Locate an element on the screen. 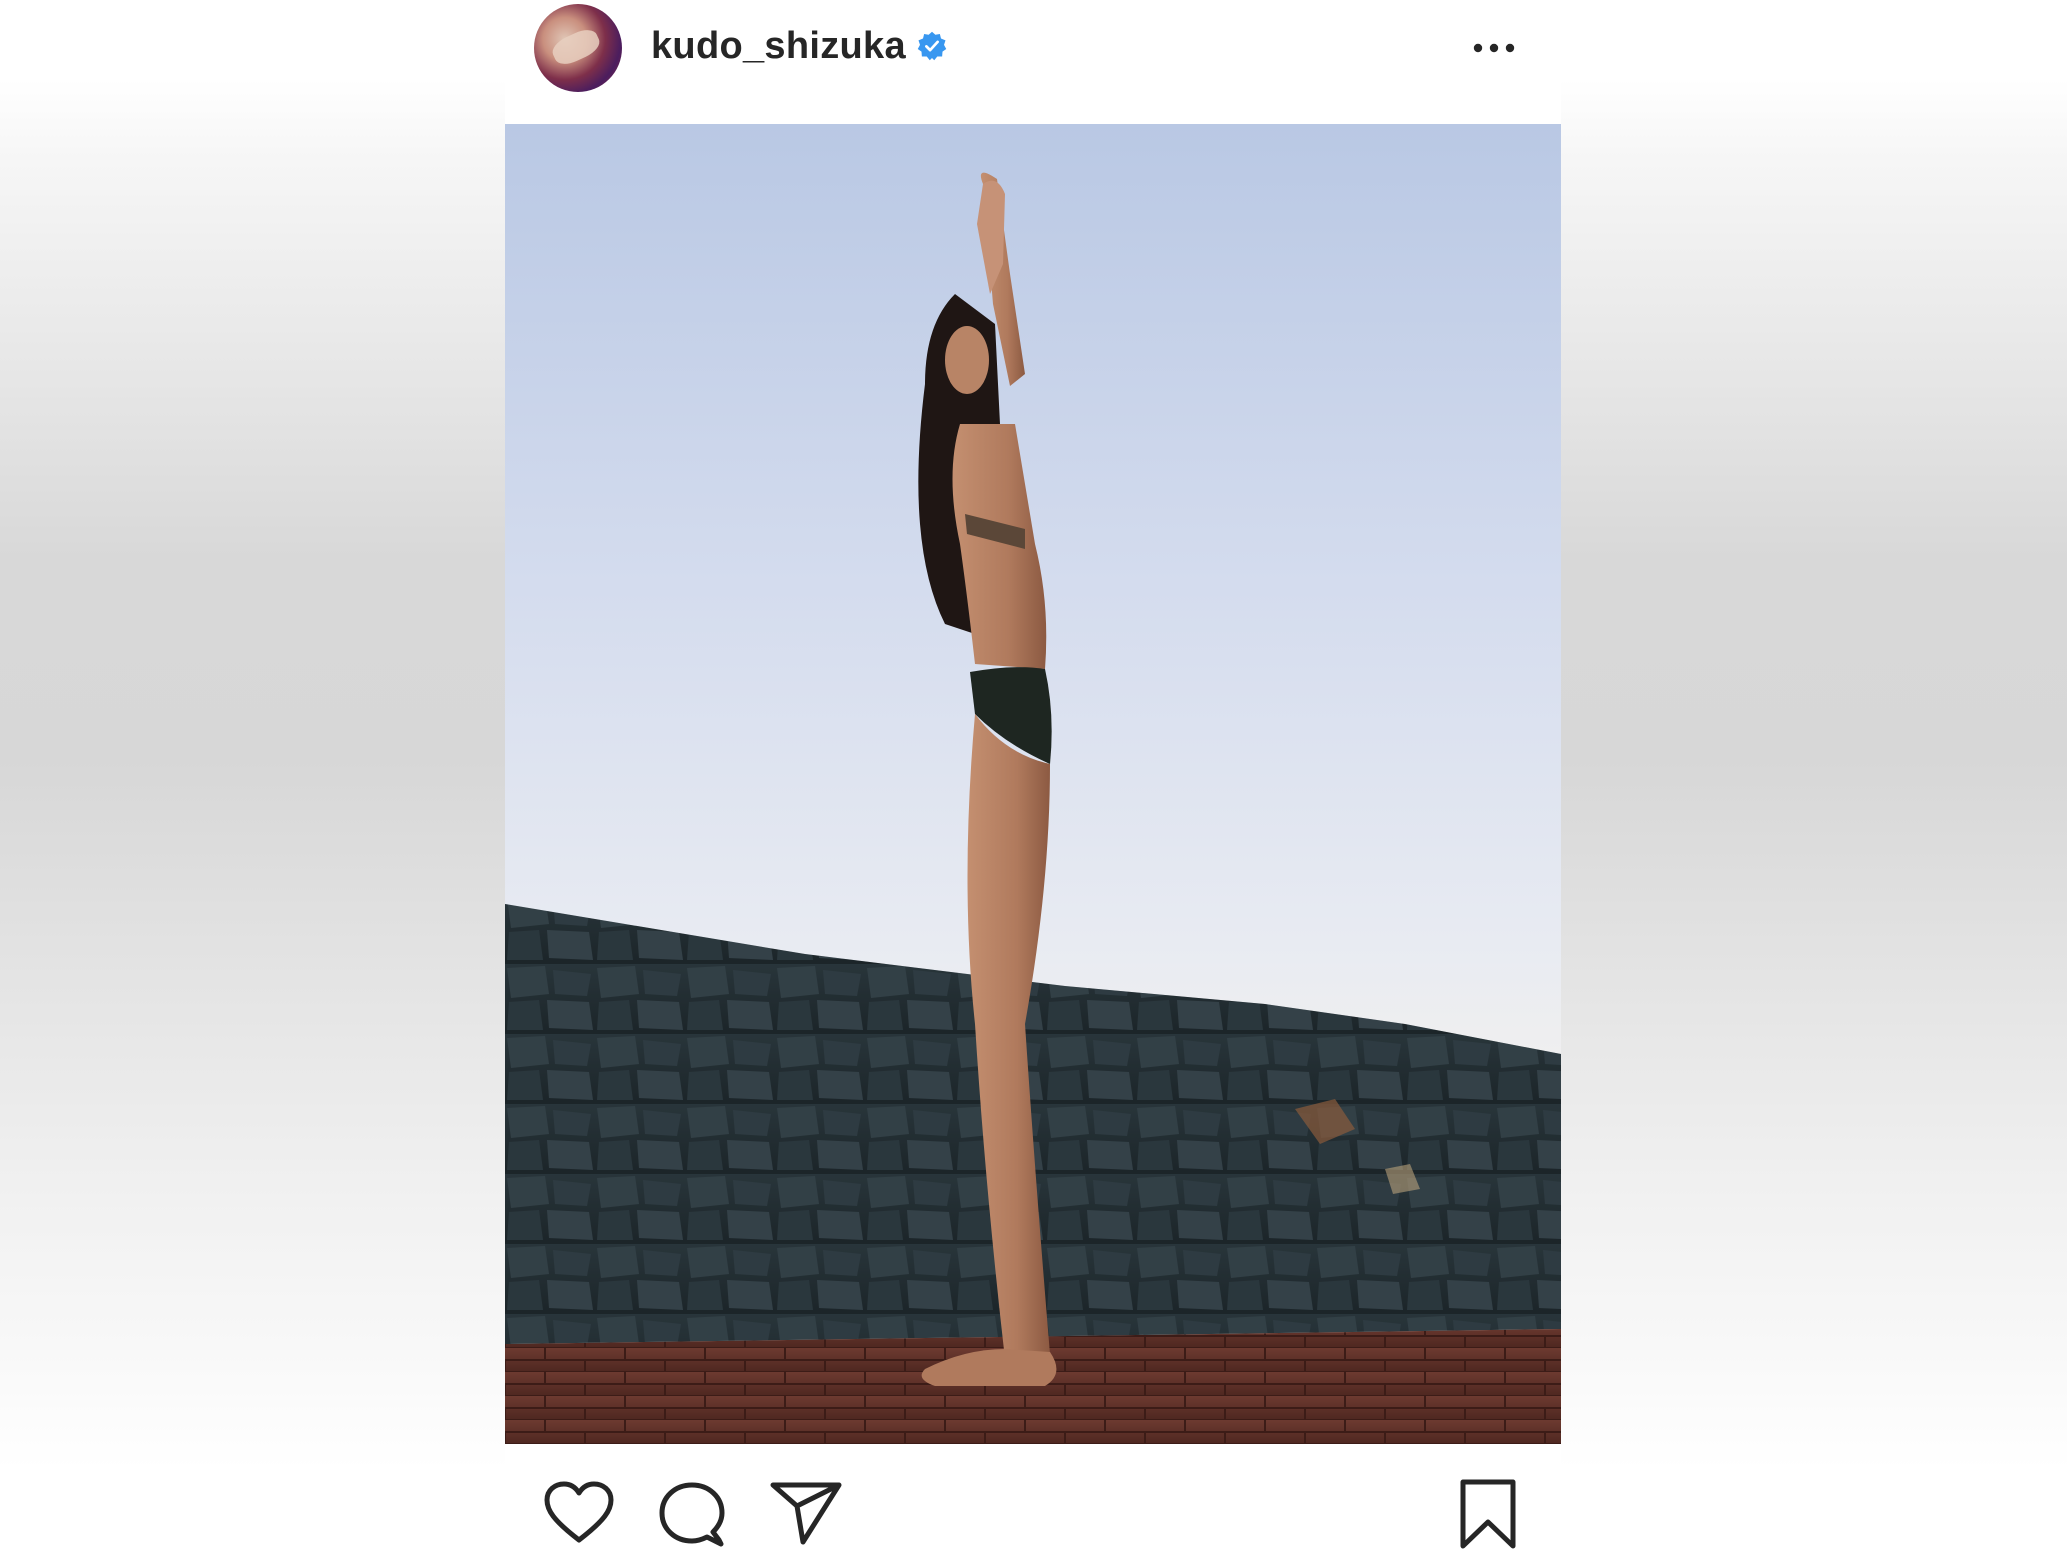 This screenshot has width=2067, height=1550. verified-badge-icon is located at coordinates (932, 46).